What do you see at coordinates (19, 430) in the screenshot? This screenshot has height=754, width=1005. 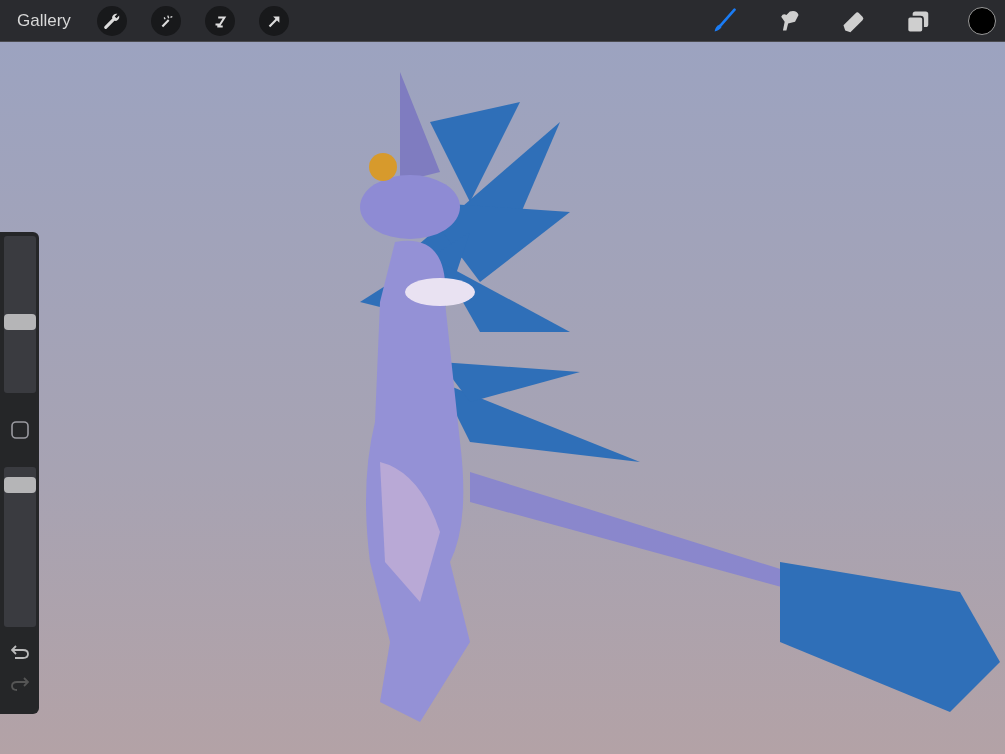 I see `square-icon` at bounding box center [19, 430].